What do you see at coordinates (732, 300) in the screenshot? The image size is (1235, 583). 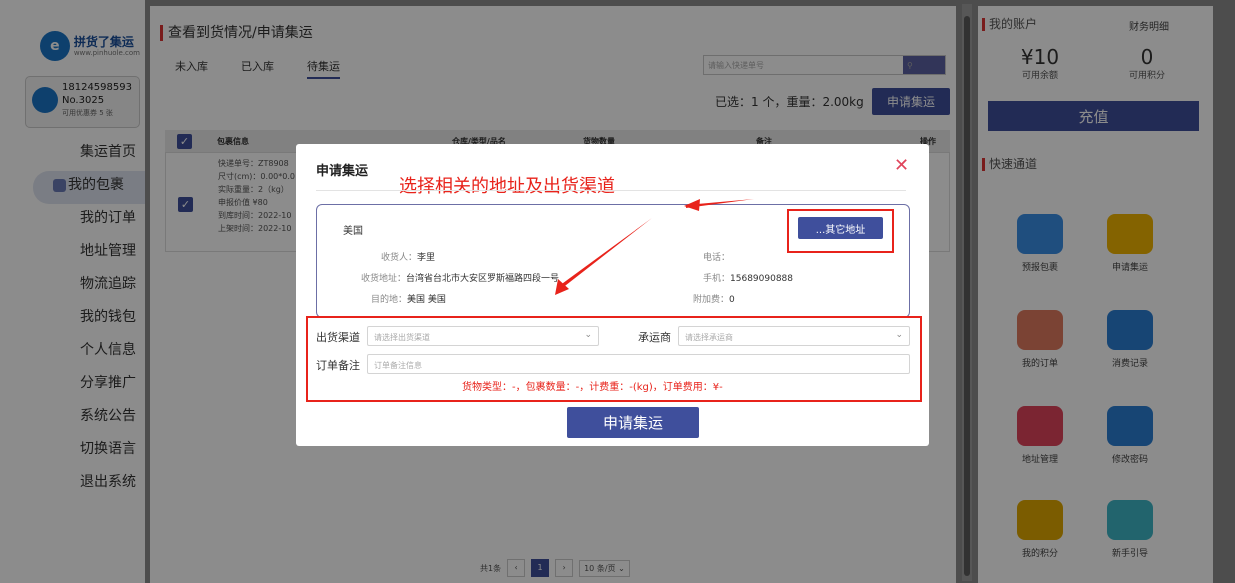 I see `surcharge-value: 0` at bounding box center [732, 300].